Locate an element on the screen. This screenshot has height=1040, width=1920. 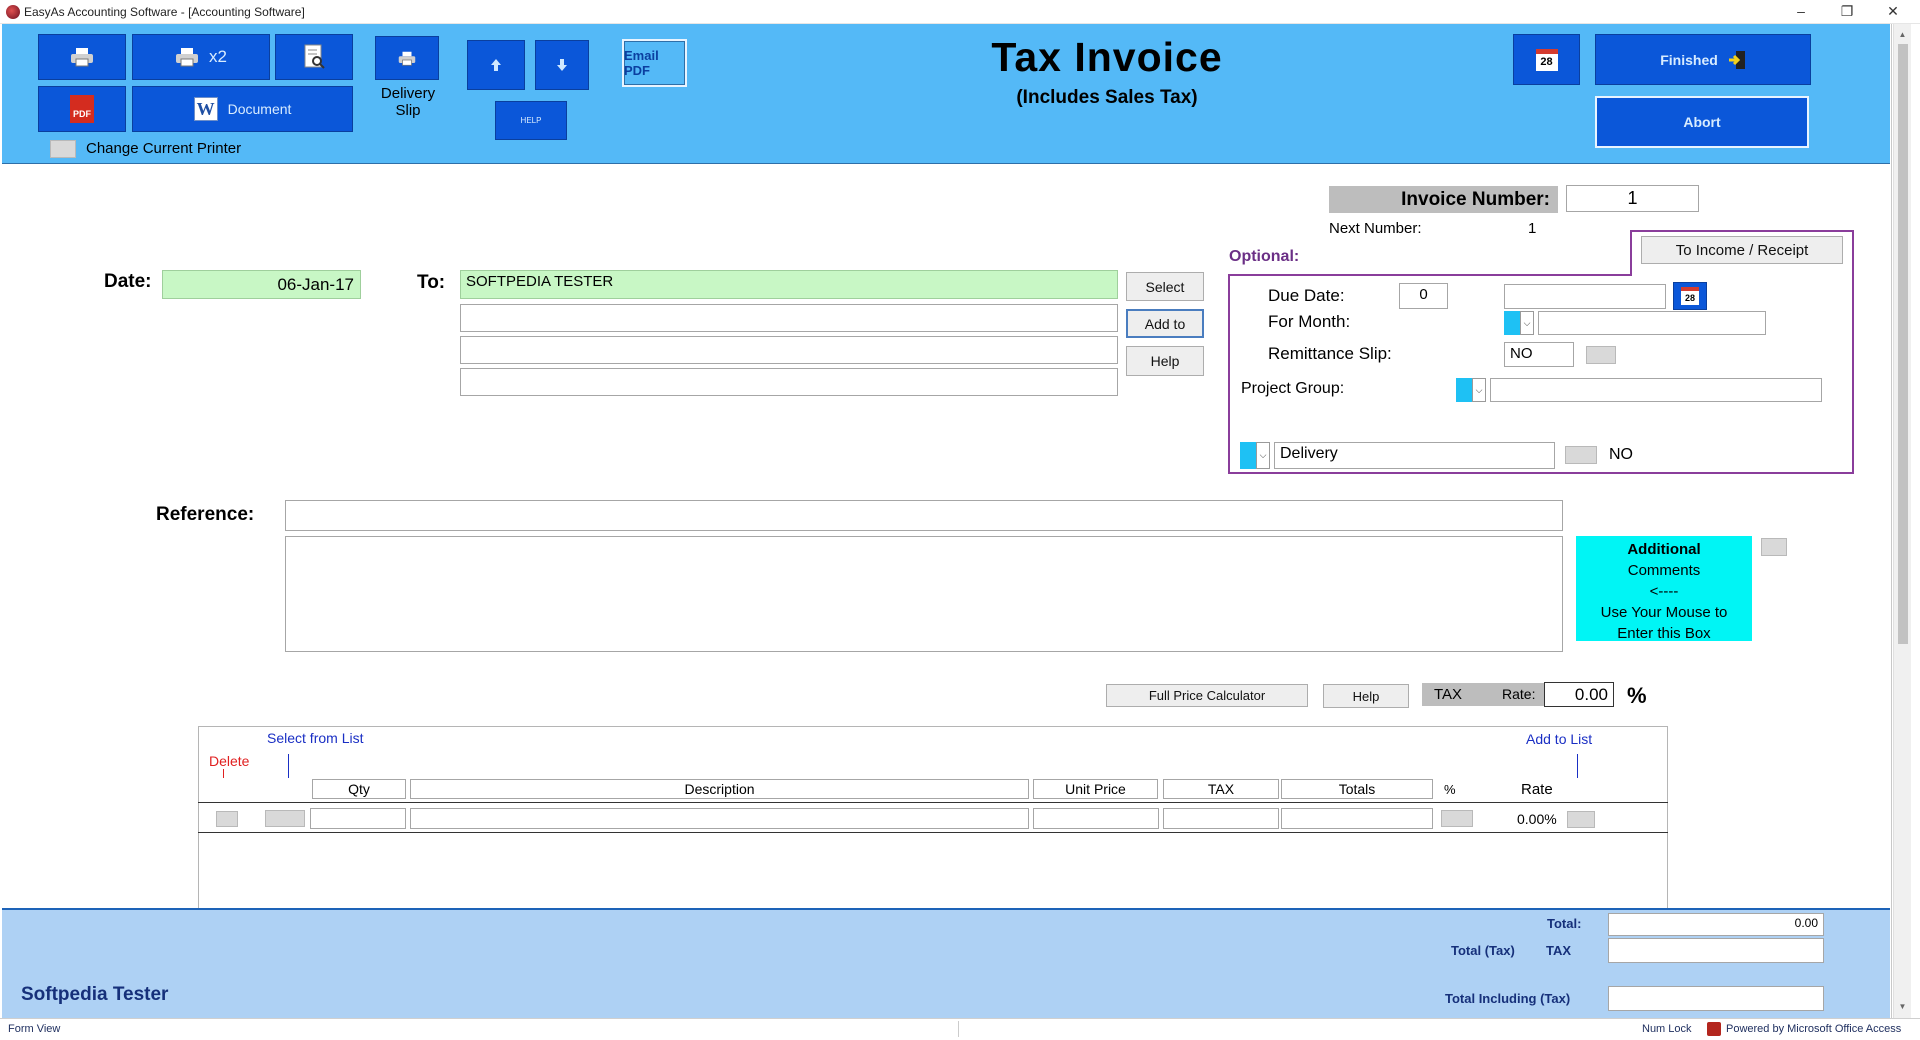
delivery-field: Delivery is located at coordinates (1414, 455).